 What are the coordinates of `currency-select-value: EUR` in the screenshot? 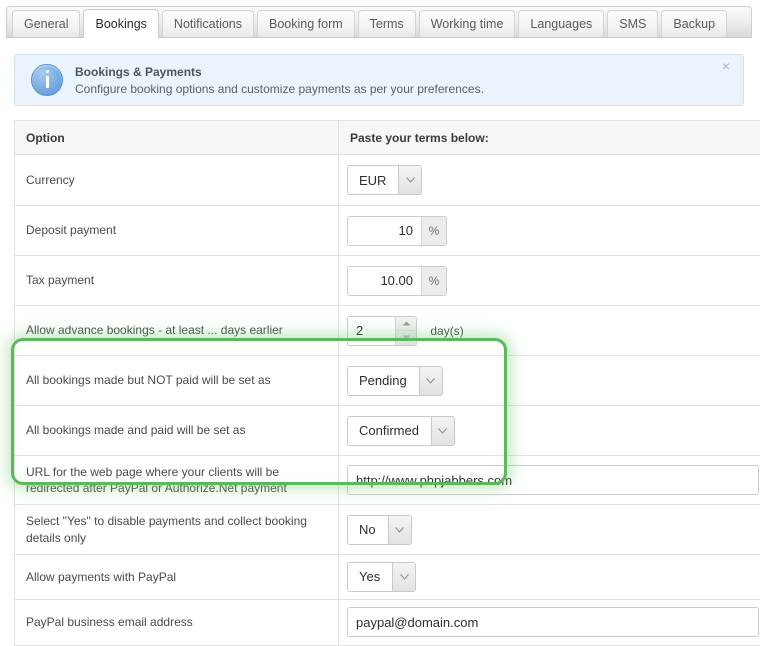 It's located at (373, 180).